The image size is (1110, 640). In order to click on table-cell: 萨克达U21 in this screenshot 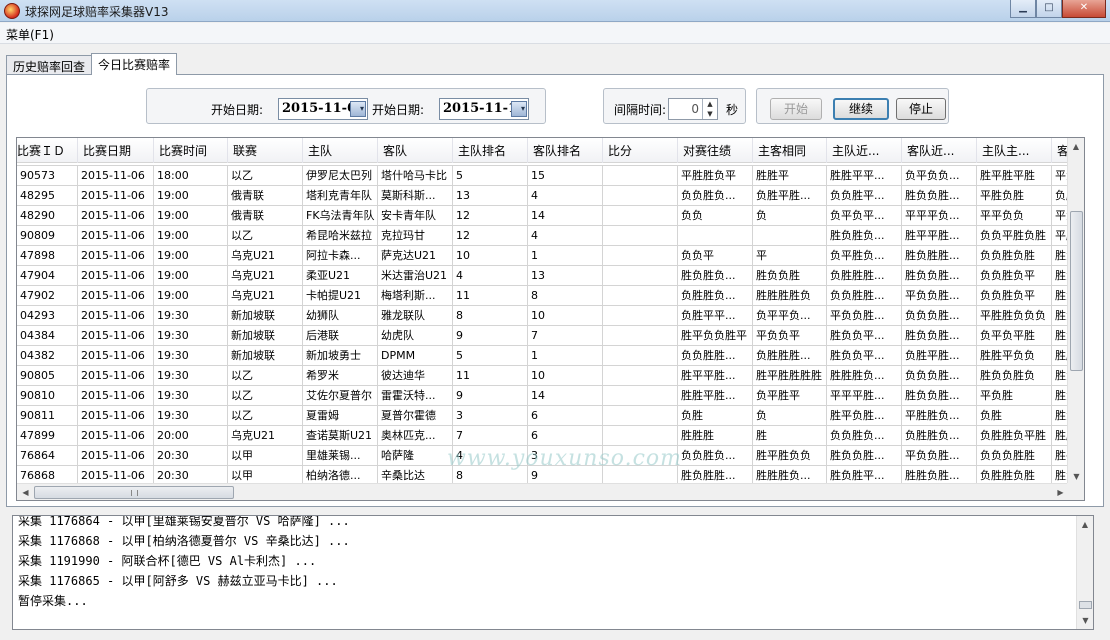, I will do `click(415, 256)`.